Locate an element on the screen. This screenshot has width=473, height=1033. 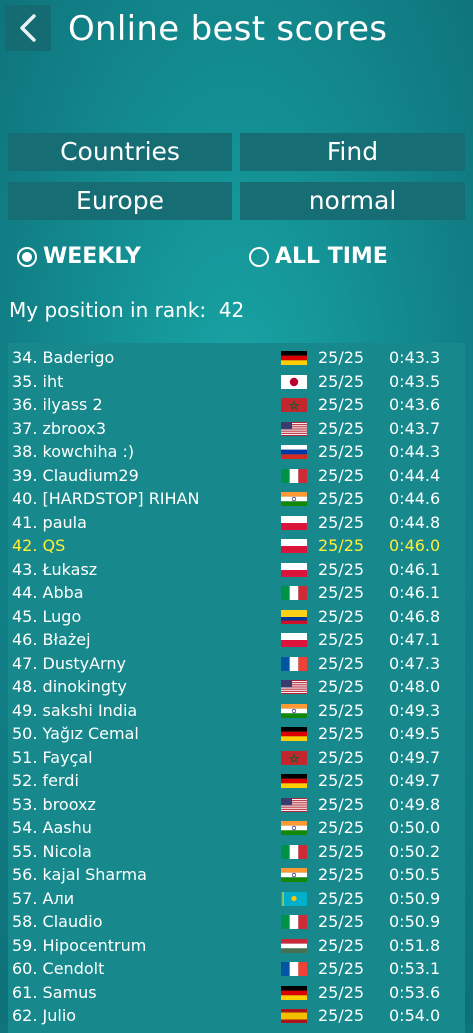
leaderboard-row: 50. Yağız Cemal 25/25 0:49.5 is located at coordinates (236, 734).